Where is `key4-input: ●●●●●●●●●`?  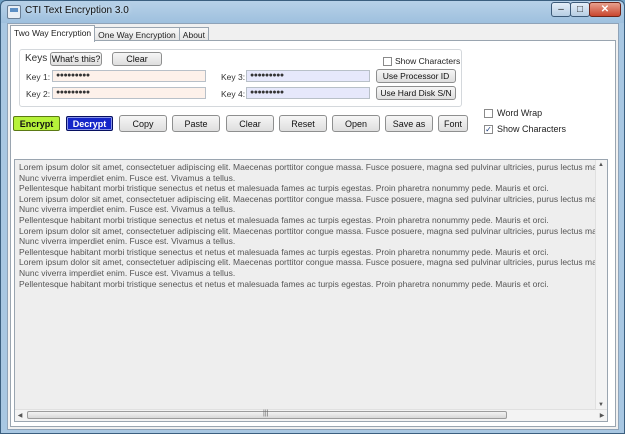 key4-input: ●●●●●●●●● is located at coordinates (308, 93).